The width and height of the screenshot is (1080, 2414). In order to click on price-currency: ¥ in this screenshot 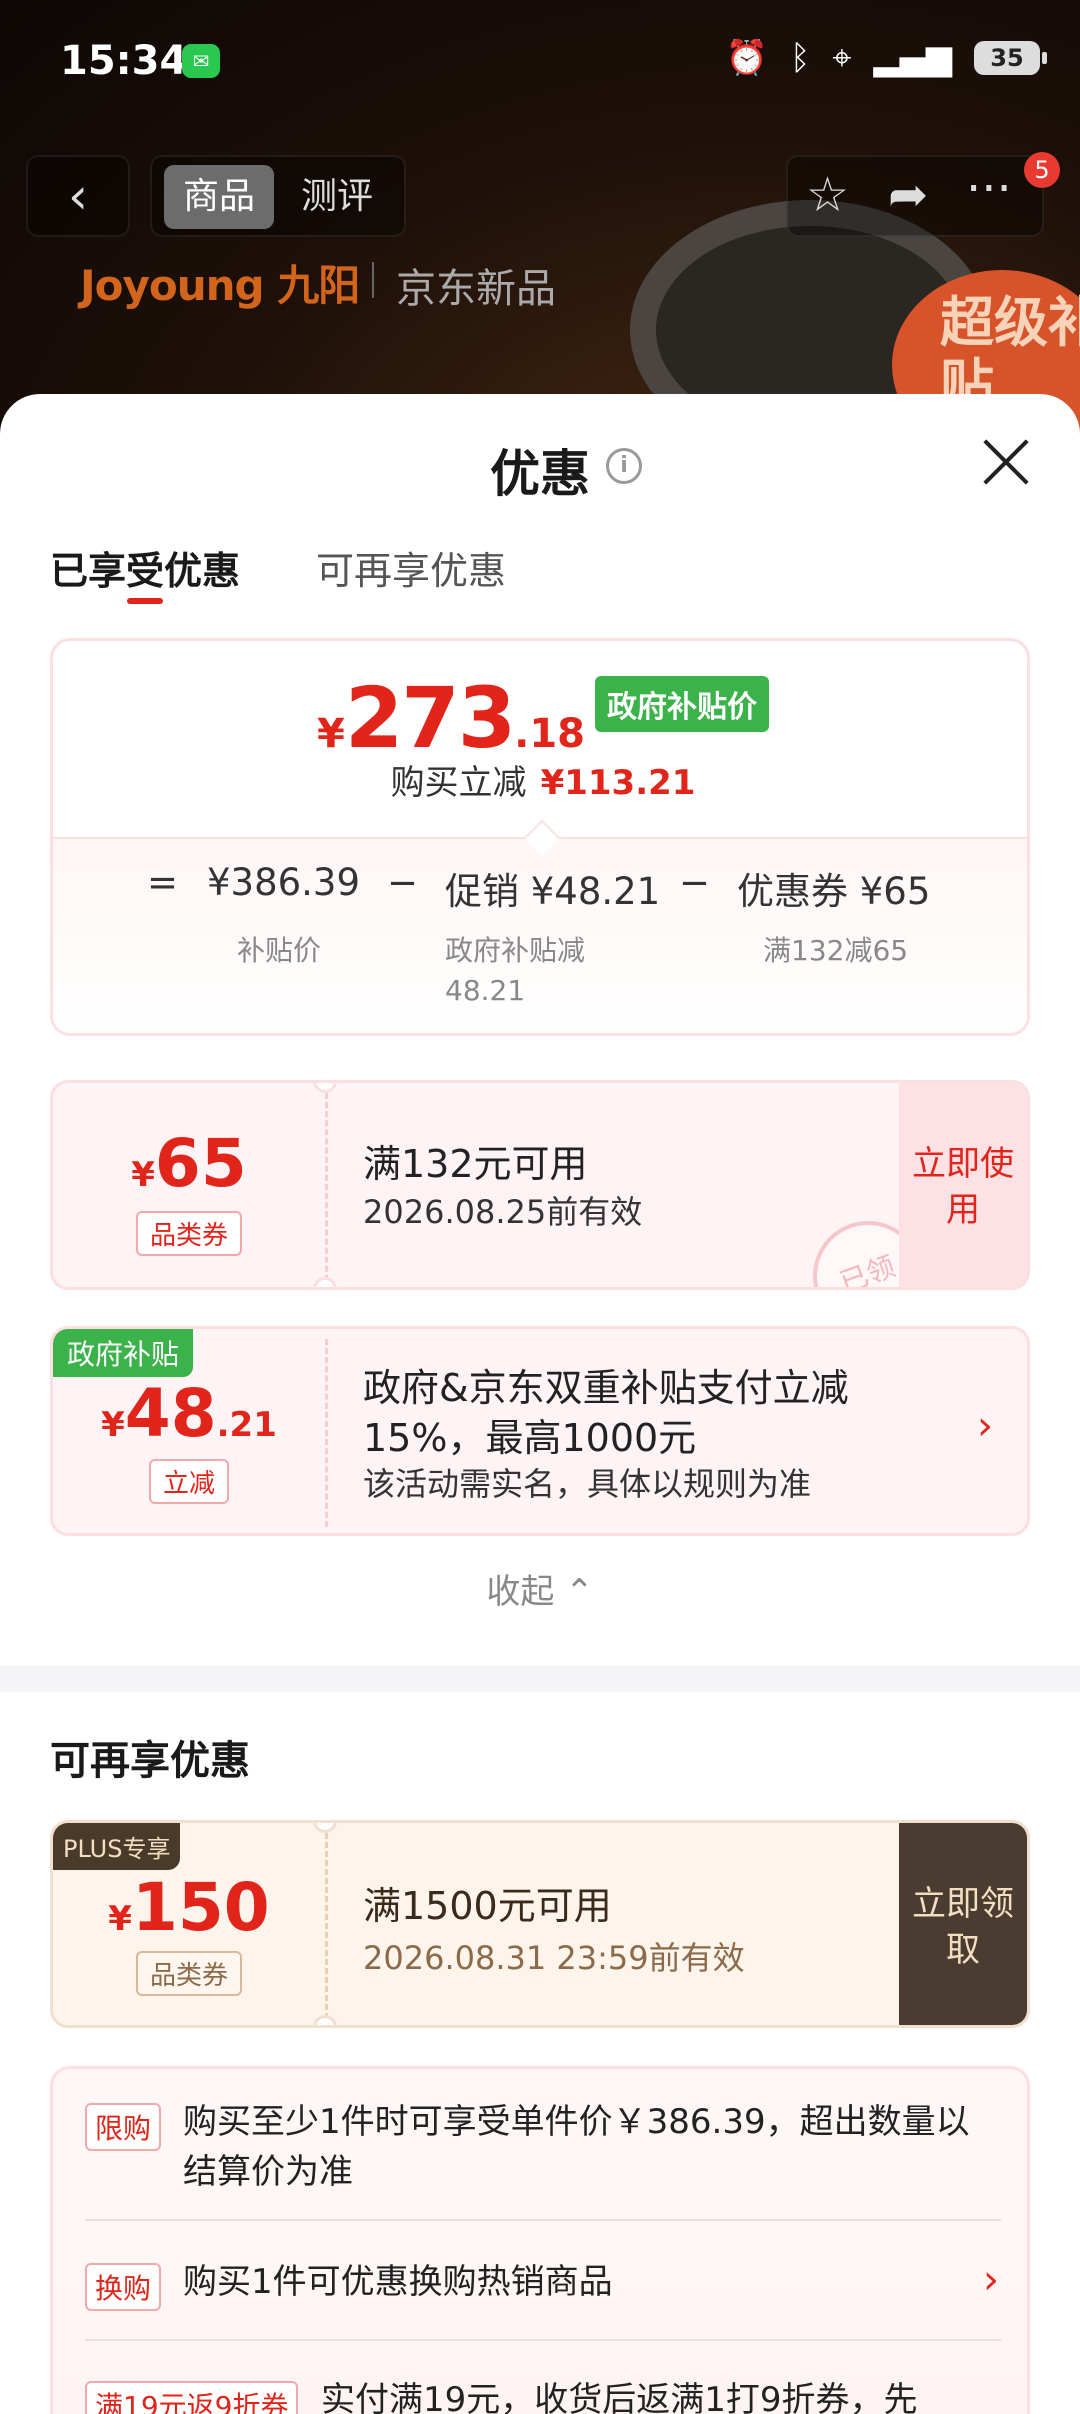, I will do `click(330, 734)`.